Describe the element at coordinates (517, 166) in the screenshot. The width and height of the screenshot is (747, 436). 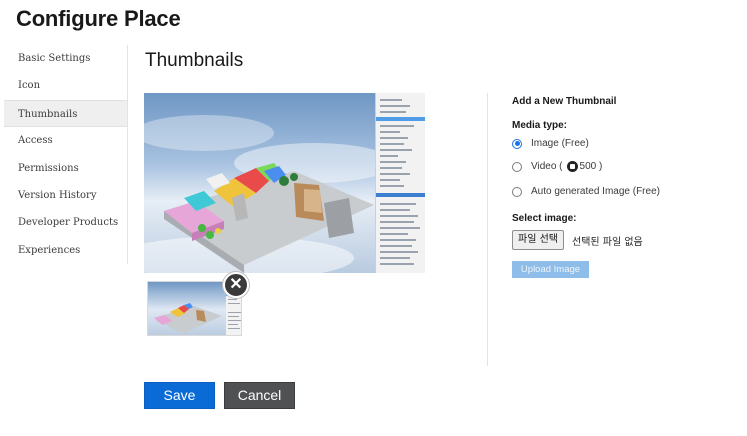
I see `radio-video` at that location.